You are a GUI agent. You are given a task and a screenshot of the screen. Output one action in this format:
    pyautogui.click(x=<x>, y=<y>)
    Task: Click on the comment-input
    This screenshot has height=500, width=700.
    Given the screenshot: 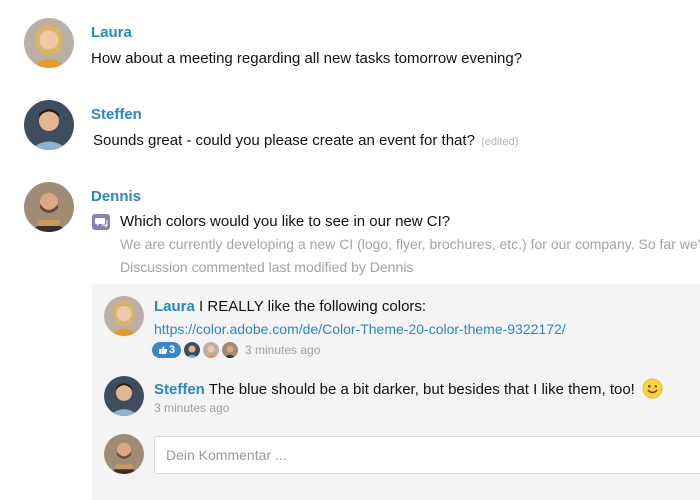 What is the action you would take?
    pyautogui.click(x=427, y=455)
    